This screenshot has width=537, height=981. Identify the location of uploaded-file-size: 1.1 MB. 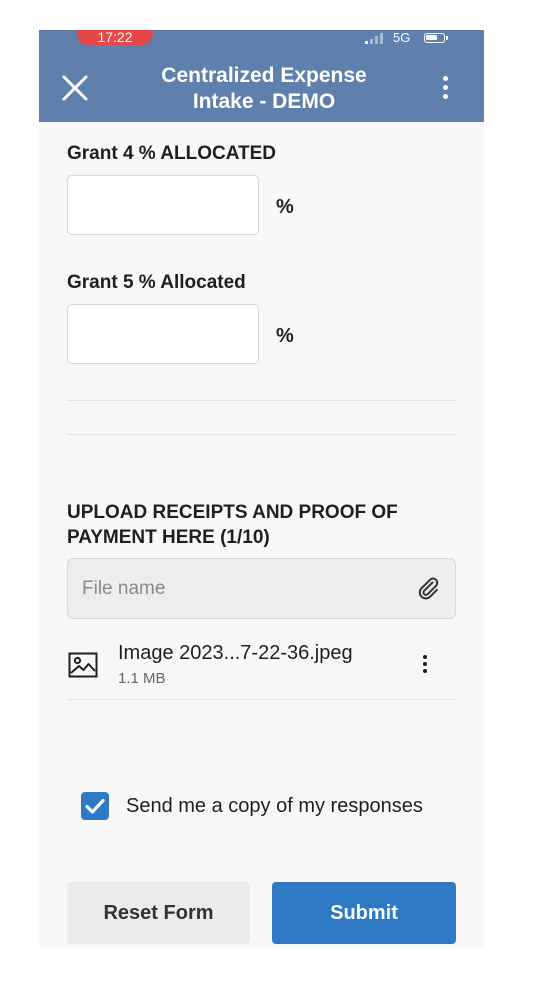
(142, 678).